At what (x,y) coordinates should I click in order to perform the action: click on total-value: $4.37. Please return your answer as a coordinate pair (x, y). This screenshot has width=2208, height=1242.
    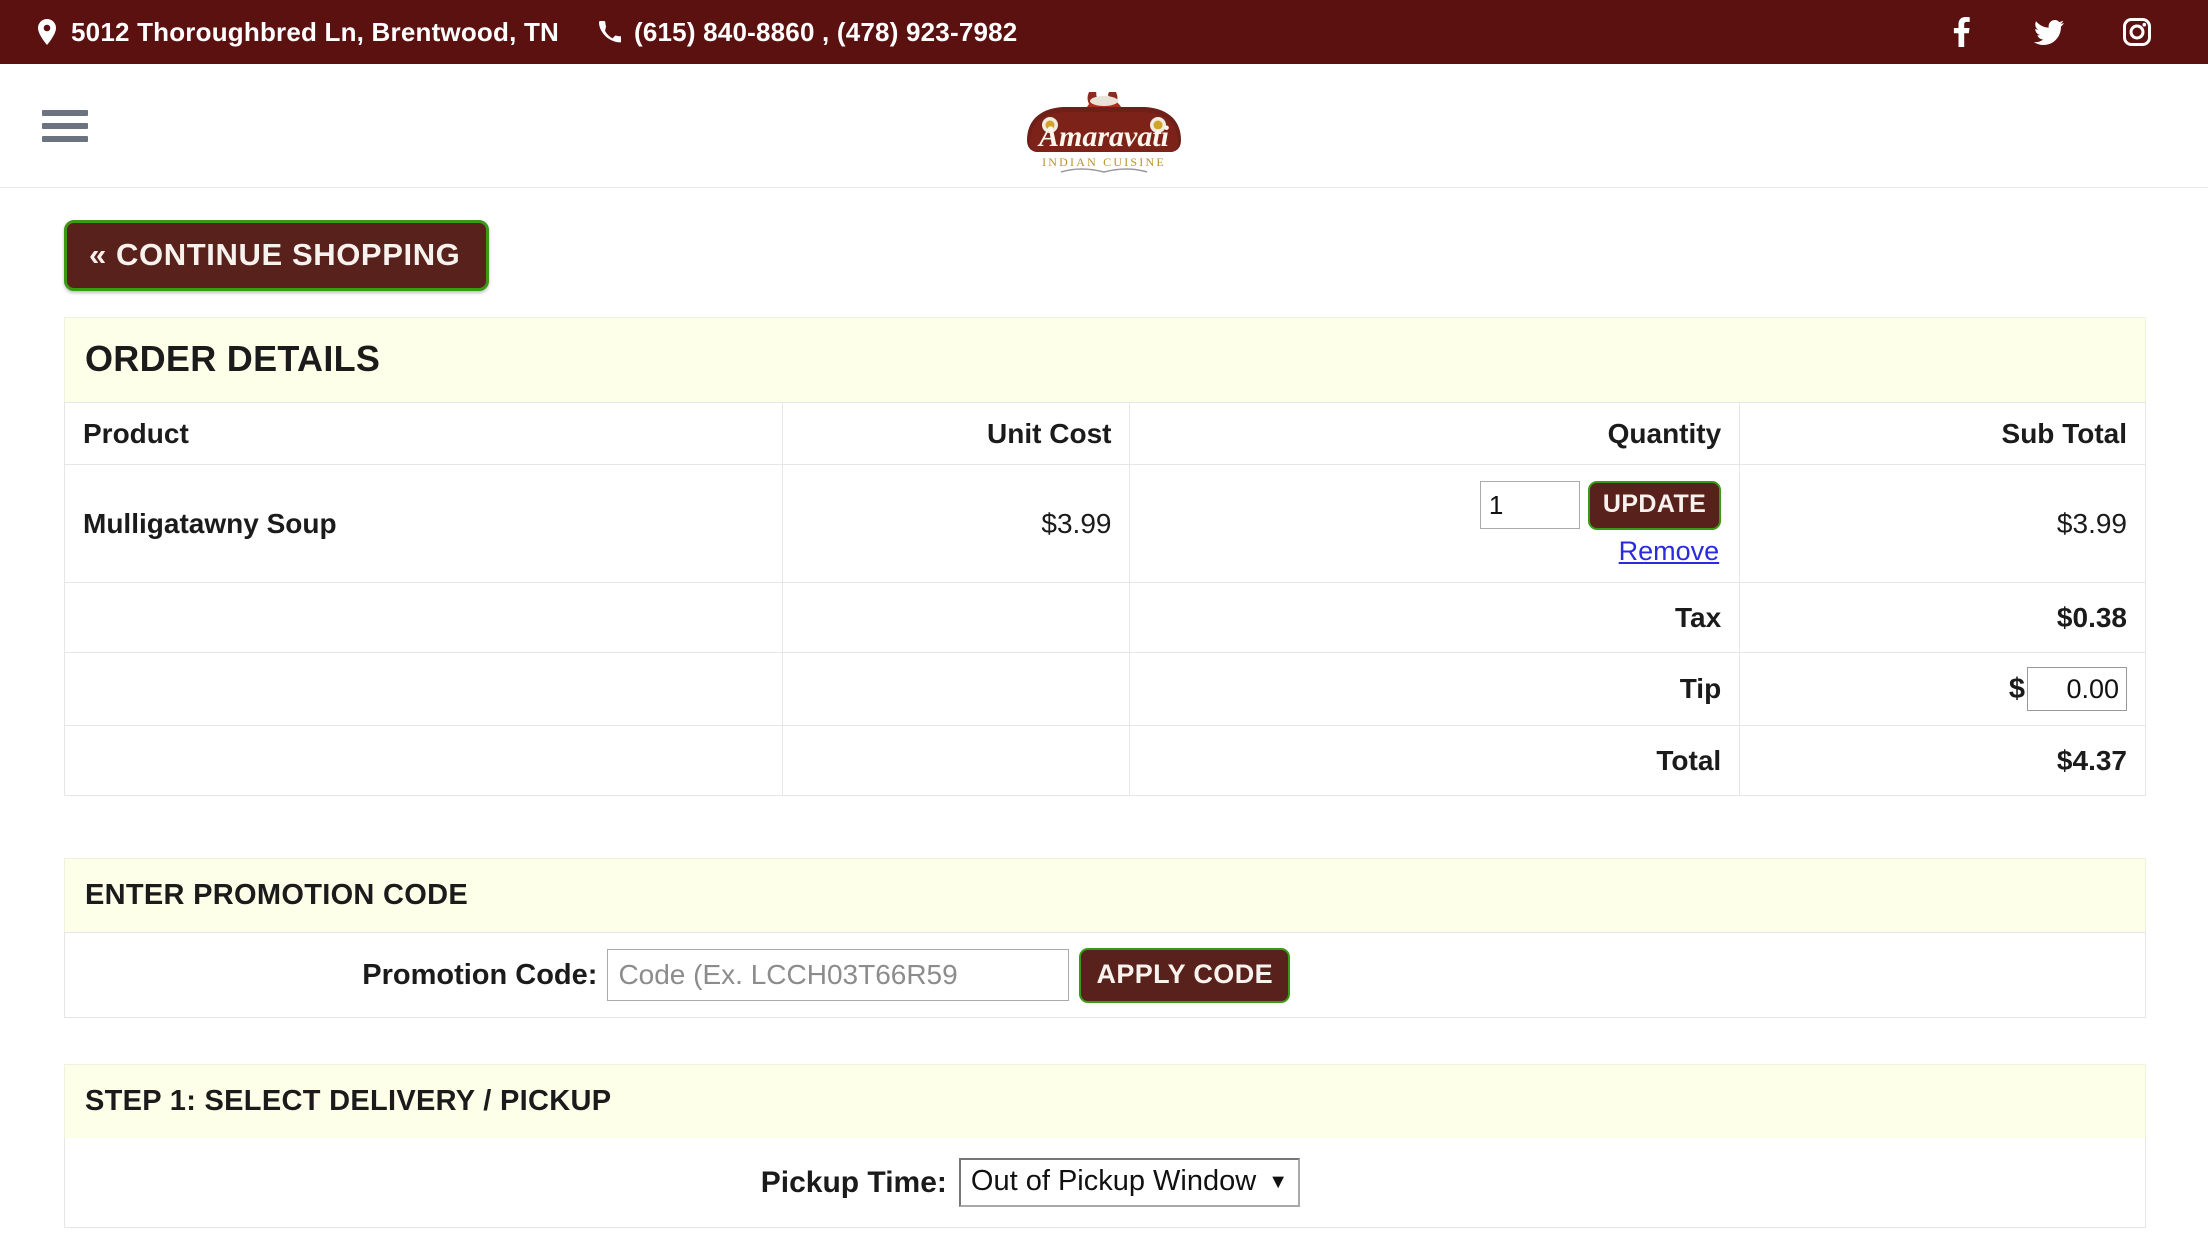
    Looking at the image, I should click on (1942, 760).